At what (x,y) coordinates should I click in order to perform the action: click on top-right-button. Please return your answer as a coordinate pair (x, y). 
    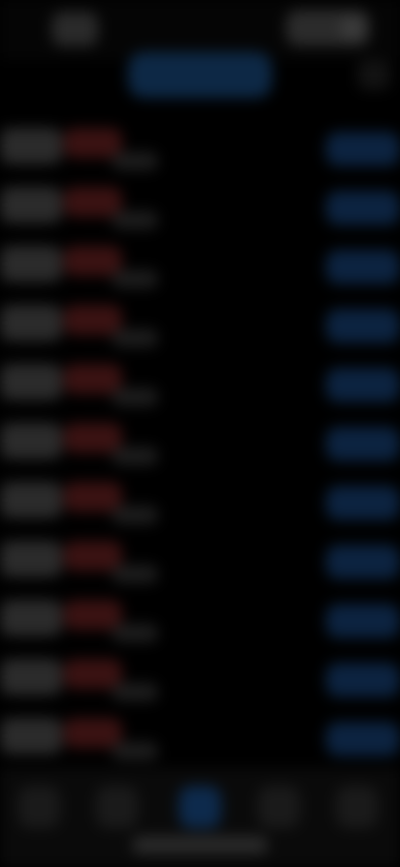
    Looking at the image, I should click on (328, 28).